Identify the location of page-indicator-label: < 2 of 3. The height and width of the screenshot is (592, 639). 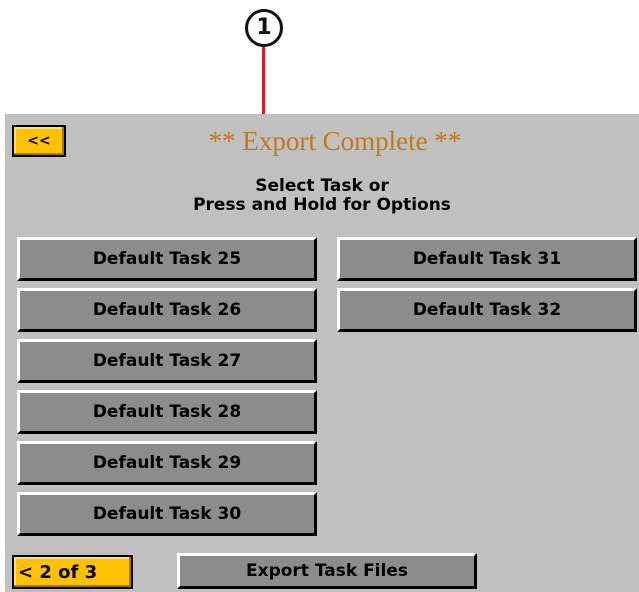
(58, 572).